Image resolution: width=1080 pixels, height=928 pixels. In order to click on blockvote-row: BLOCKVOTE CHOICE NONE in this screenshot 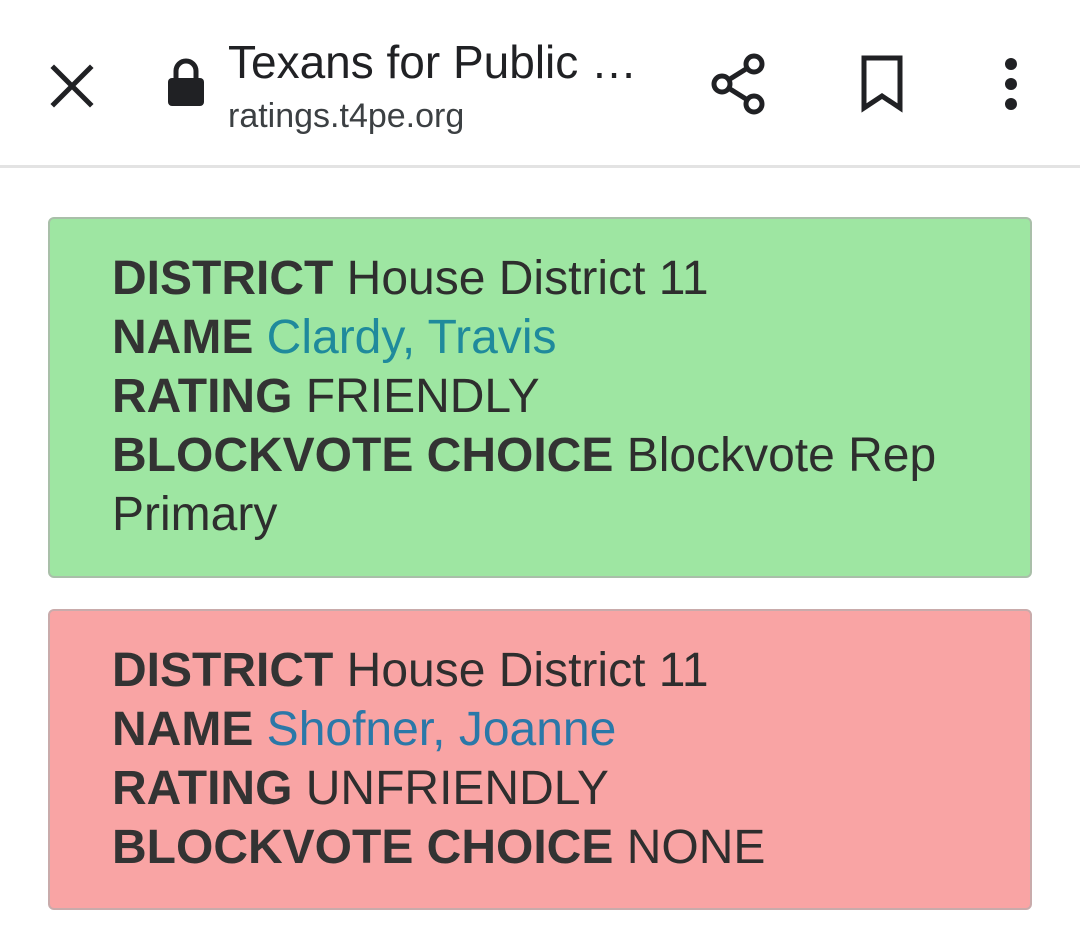, I will do `click(541, 847)`.